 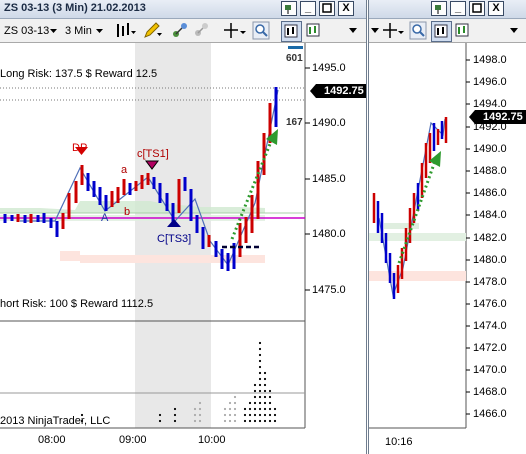 I want to click on strategy-icon, so click(x=180, y=30).